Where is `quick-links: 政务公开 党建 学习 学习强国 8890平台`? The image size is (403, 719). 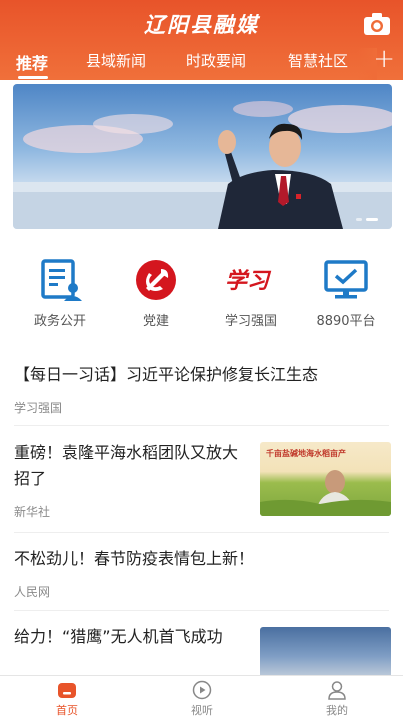 quick-links: 政务公开 党建 学习 学习强国 8890平台 is located at coordinates (201, 294).